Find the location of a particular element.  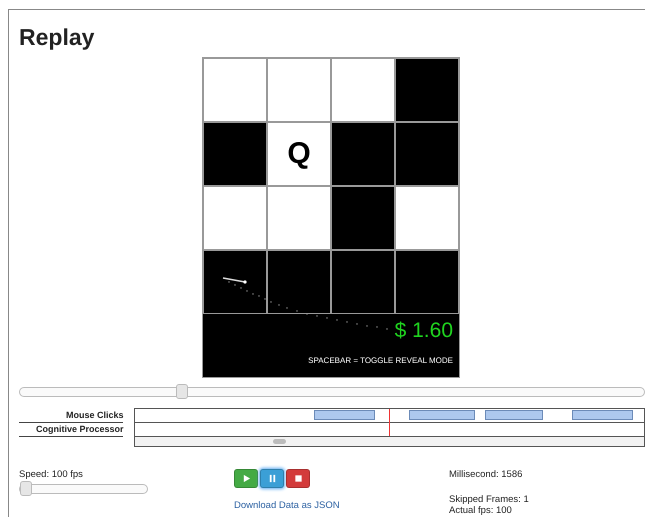

pause-button is located at coordinates (272, 478).